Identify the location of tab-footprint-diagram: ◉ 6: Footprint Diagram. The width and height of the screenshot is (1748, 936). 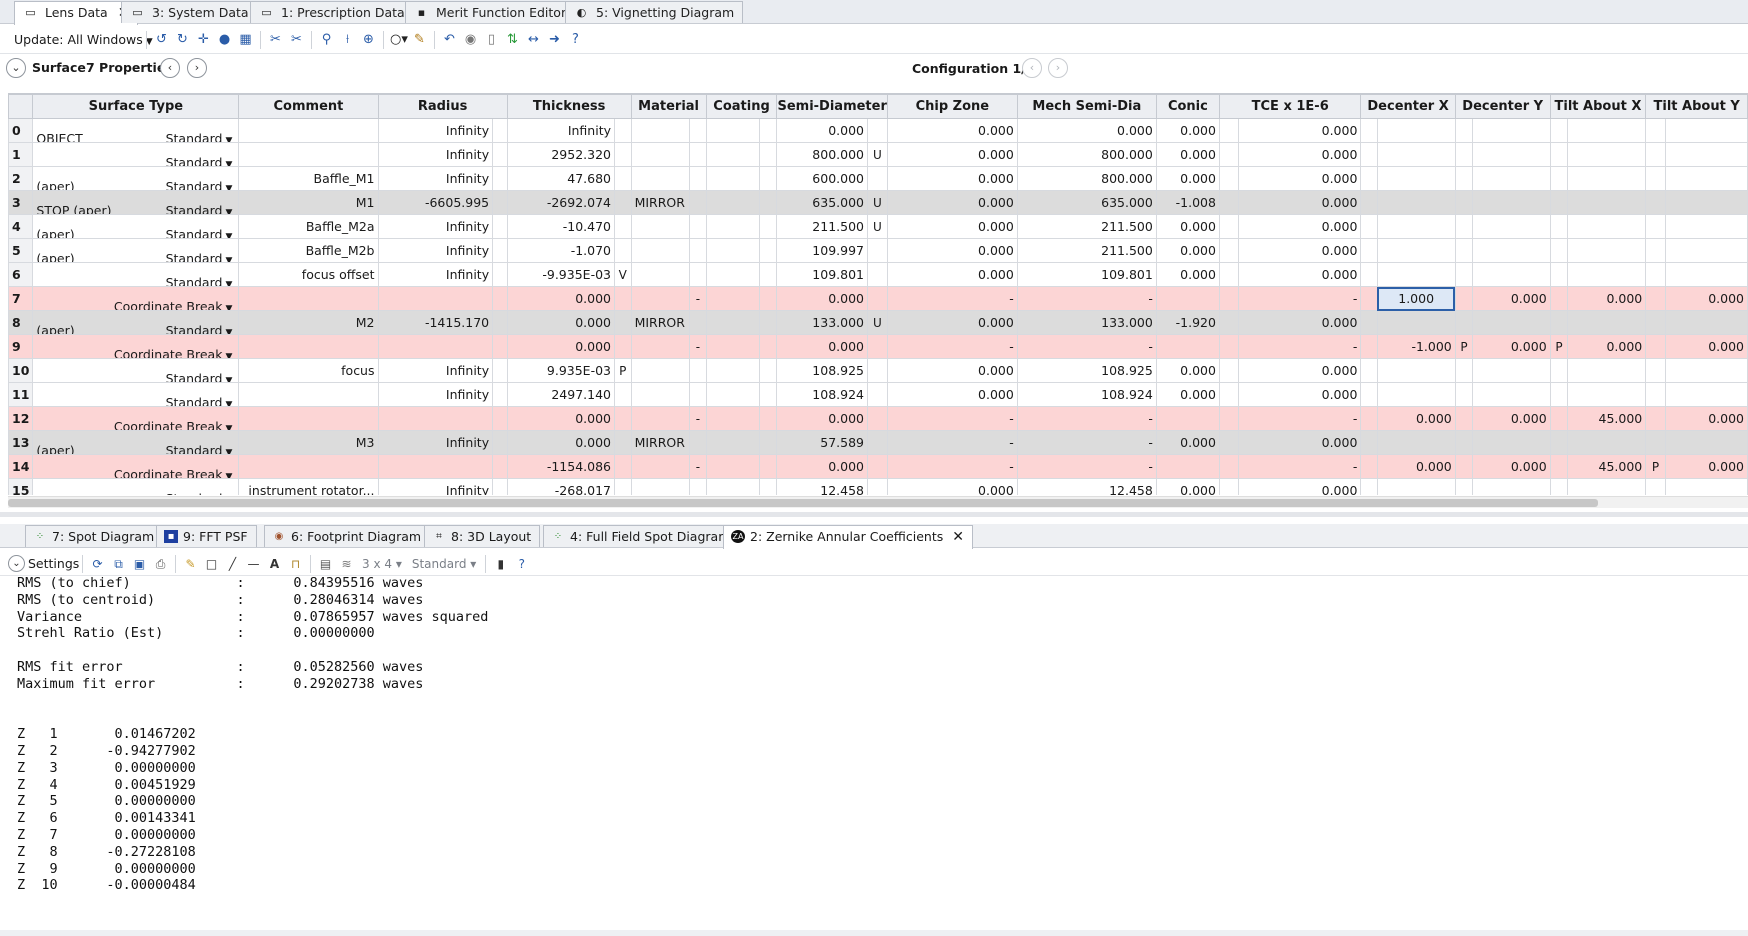
(347, 536).